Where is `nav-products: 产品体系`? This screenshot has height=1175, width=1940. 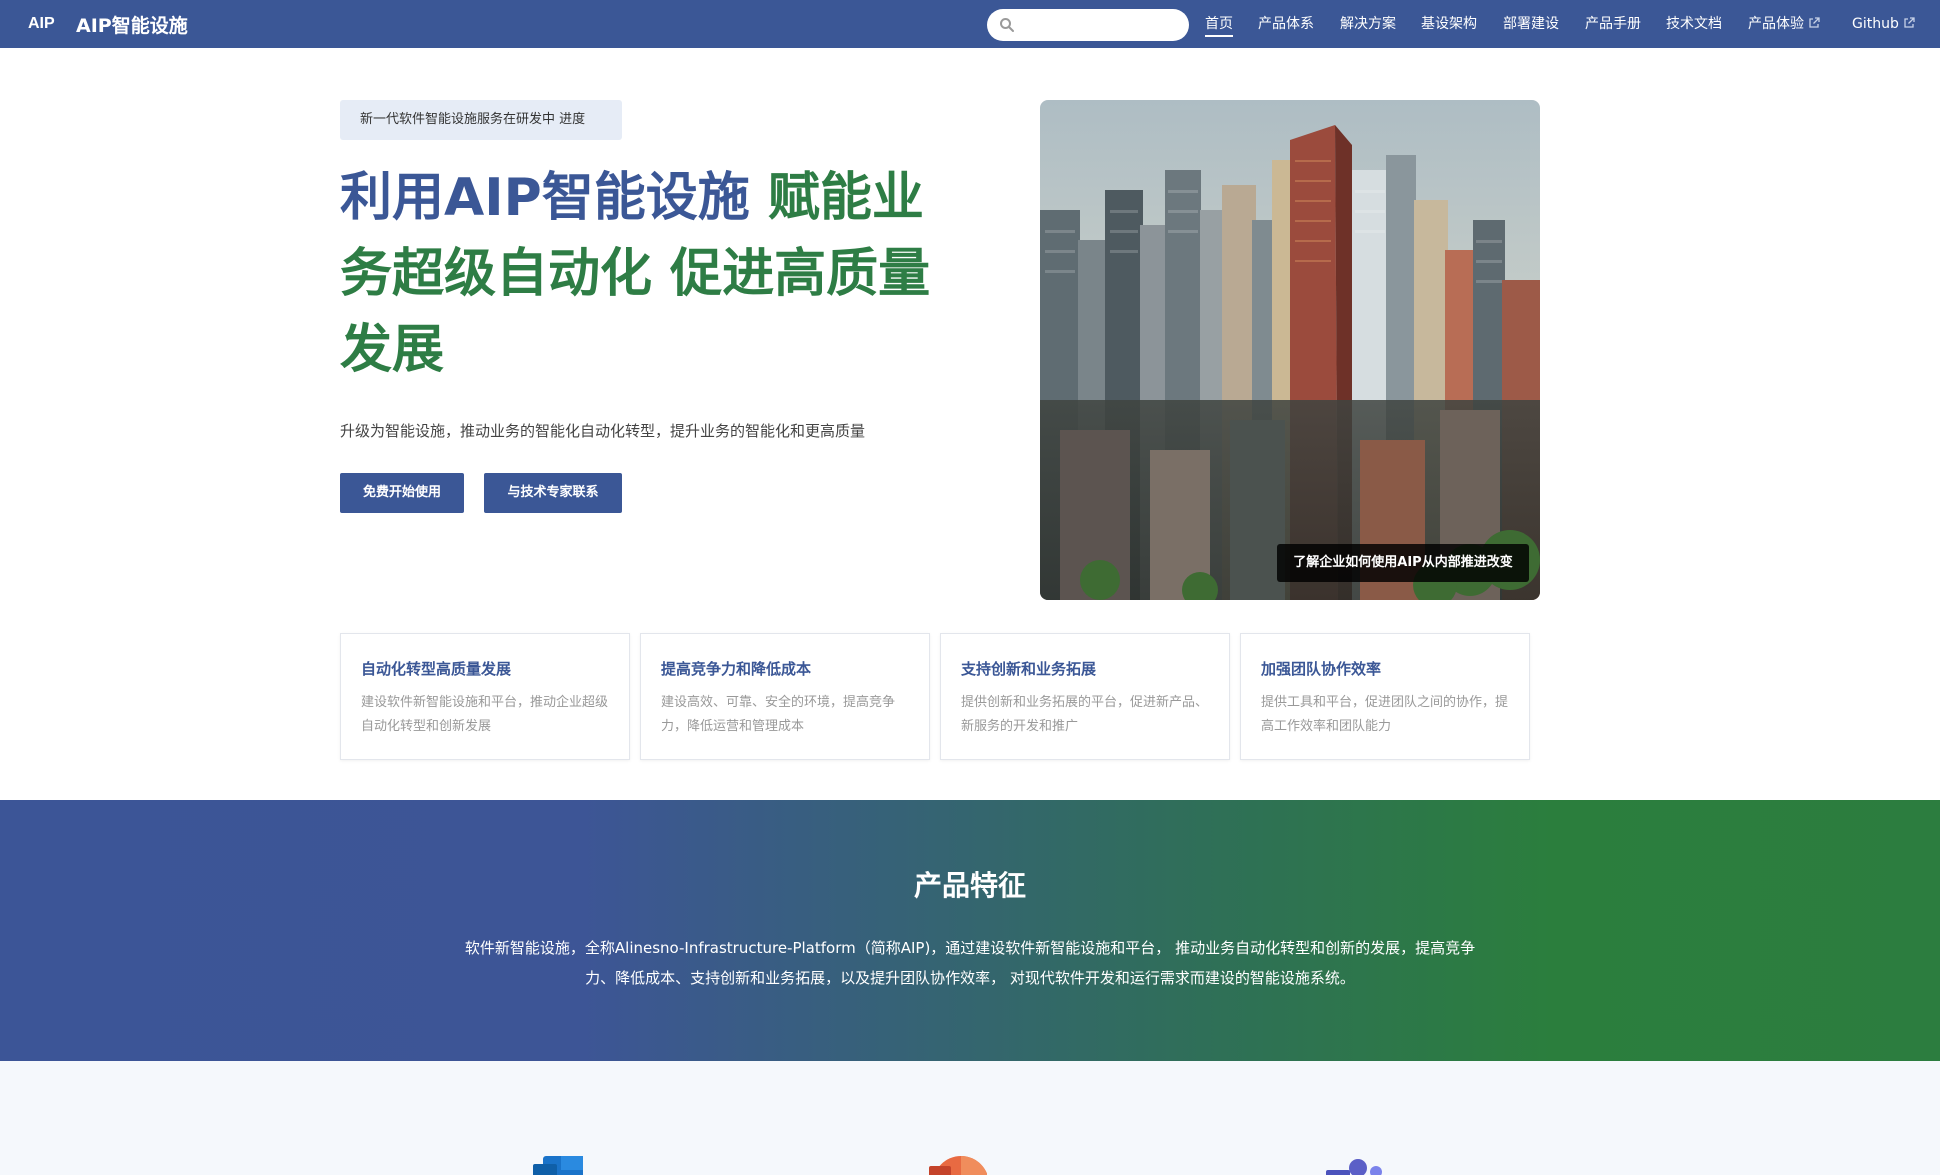
nav-products: 产品体系 is located at coordinates (1286, 24).